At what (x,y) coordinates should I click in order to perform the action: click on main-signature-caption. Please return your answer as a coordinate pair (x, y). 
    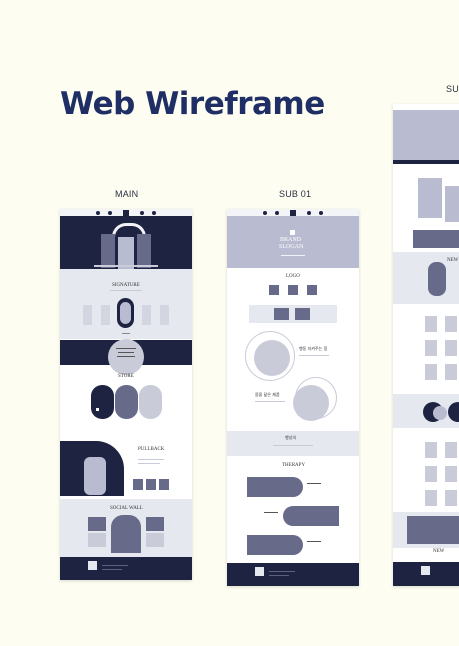
    Looking at the image, I should click on (126, 333).